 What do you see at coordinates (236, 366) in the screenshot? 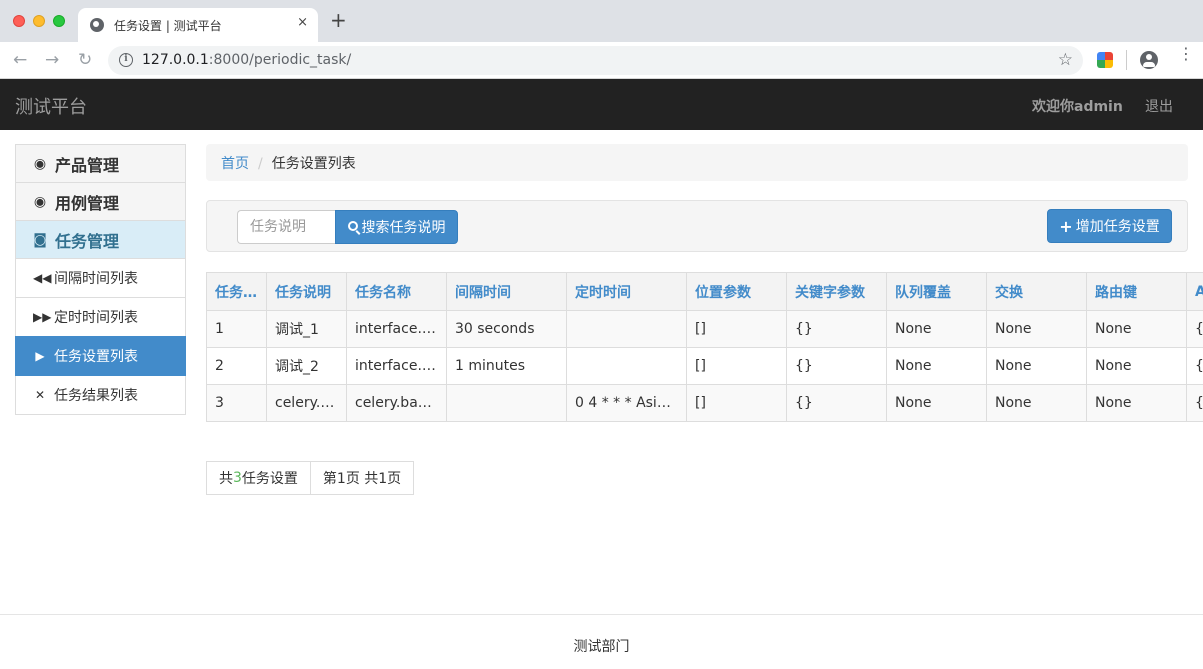
I see `table-cell: 2` at bounding box center [236, 366].